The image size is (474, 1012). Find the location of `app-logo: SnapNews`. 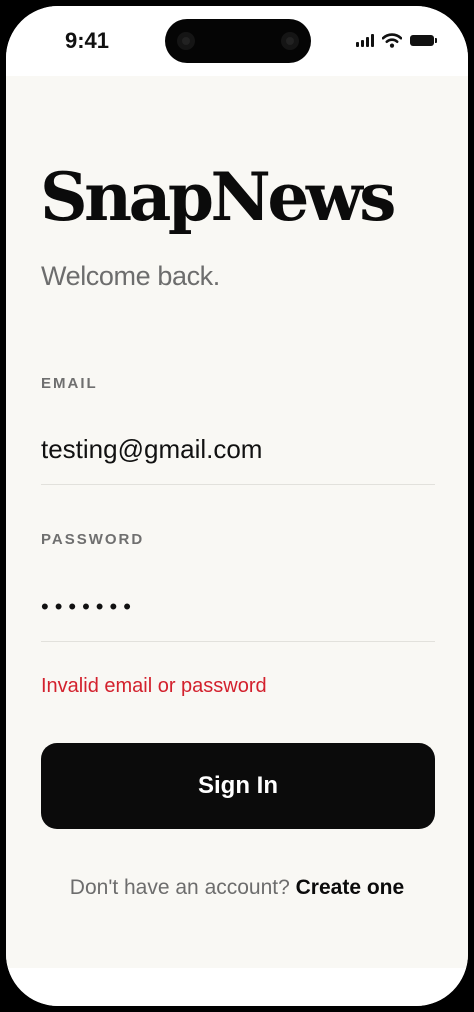

app-logo: SnapNews is located at coordinates (218, 197).